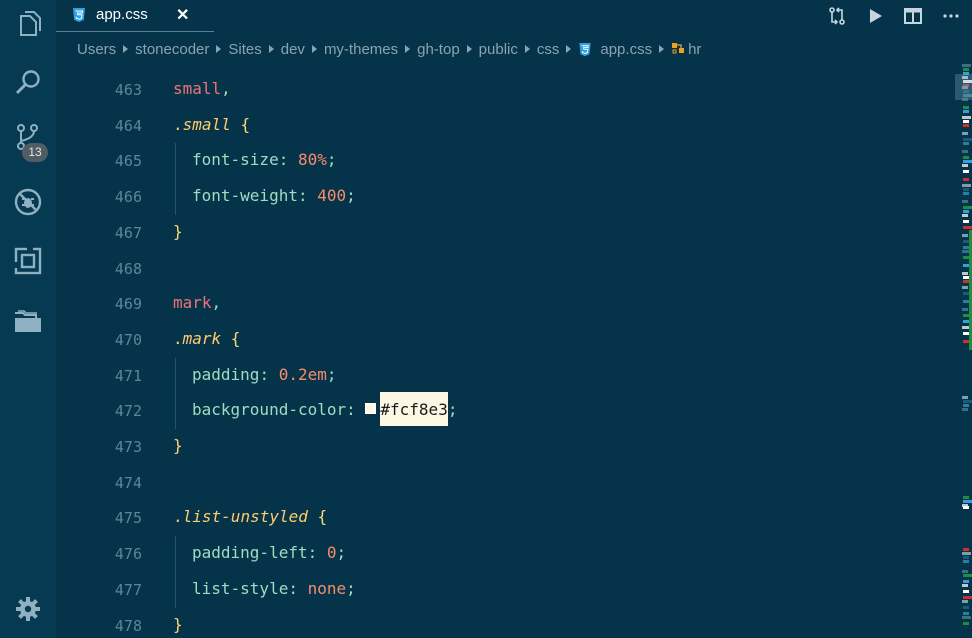 This screenshot has height=638, width=972. What do you see at coordinates (28, 609) in the screenshot?
I see `settings-button` at bounding box center [28, 609].